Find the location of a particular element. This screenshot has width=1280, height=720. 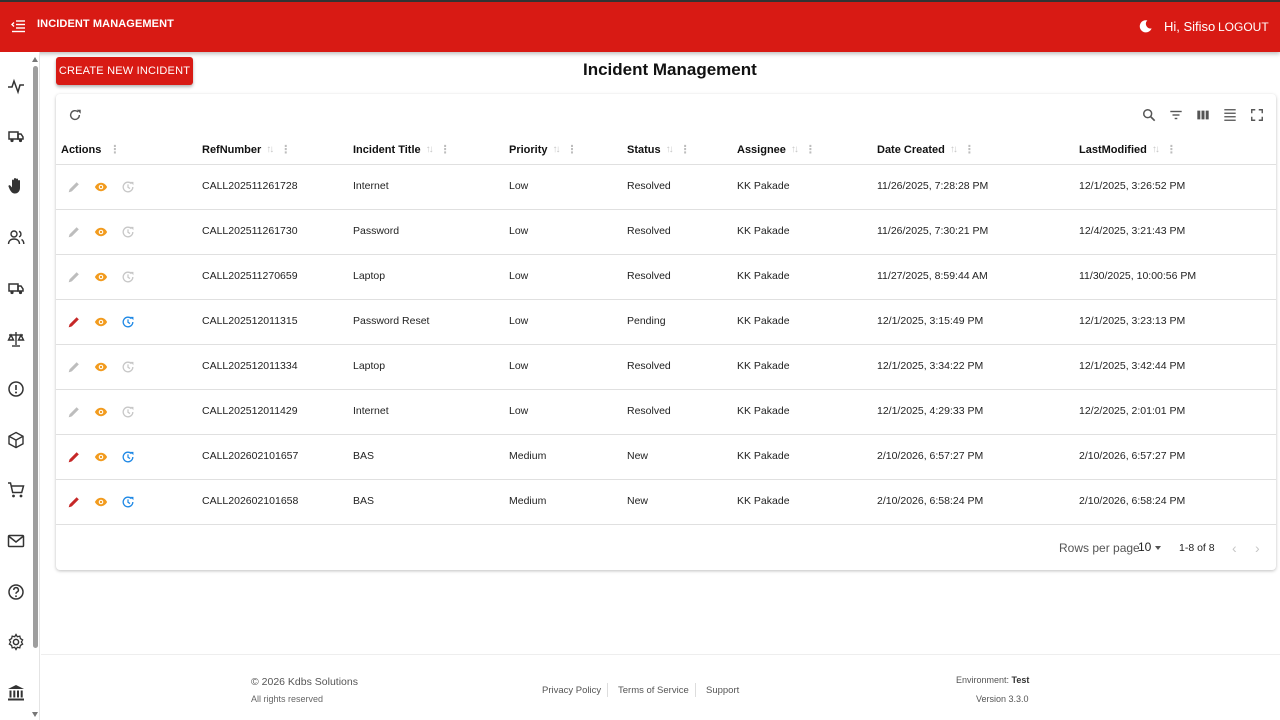

column-header-label: LastModified is located at coordinates (1113, 149).